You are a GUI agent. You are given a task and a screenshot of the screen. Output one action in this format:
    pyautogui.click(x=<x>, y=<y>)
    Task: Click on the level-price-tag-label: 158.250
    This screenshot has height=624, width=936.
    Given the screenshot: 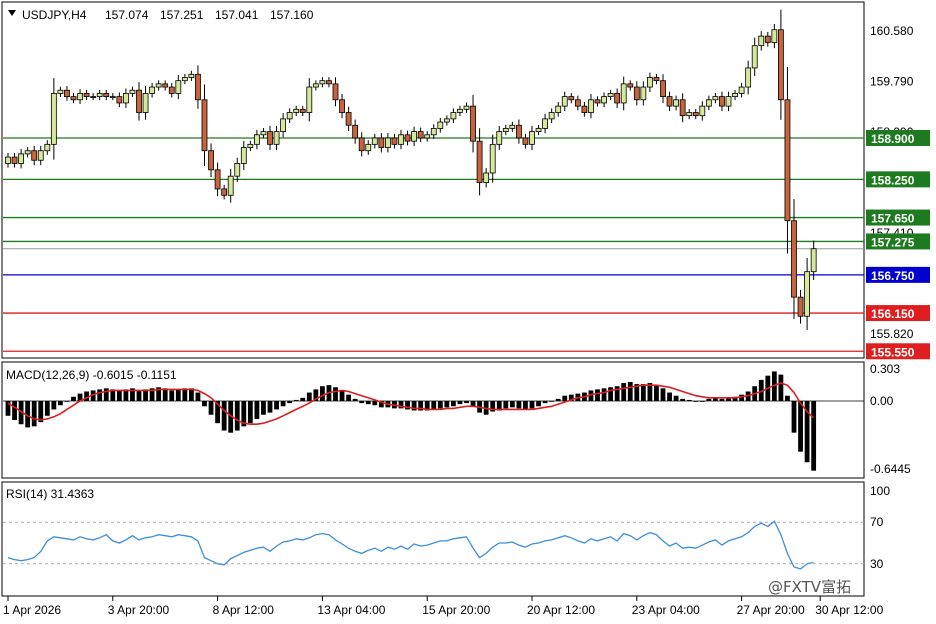 What is the action you would take?
    pyautogui.click(x=893, y=180)
    